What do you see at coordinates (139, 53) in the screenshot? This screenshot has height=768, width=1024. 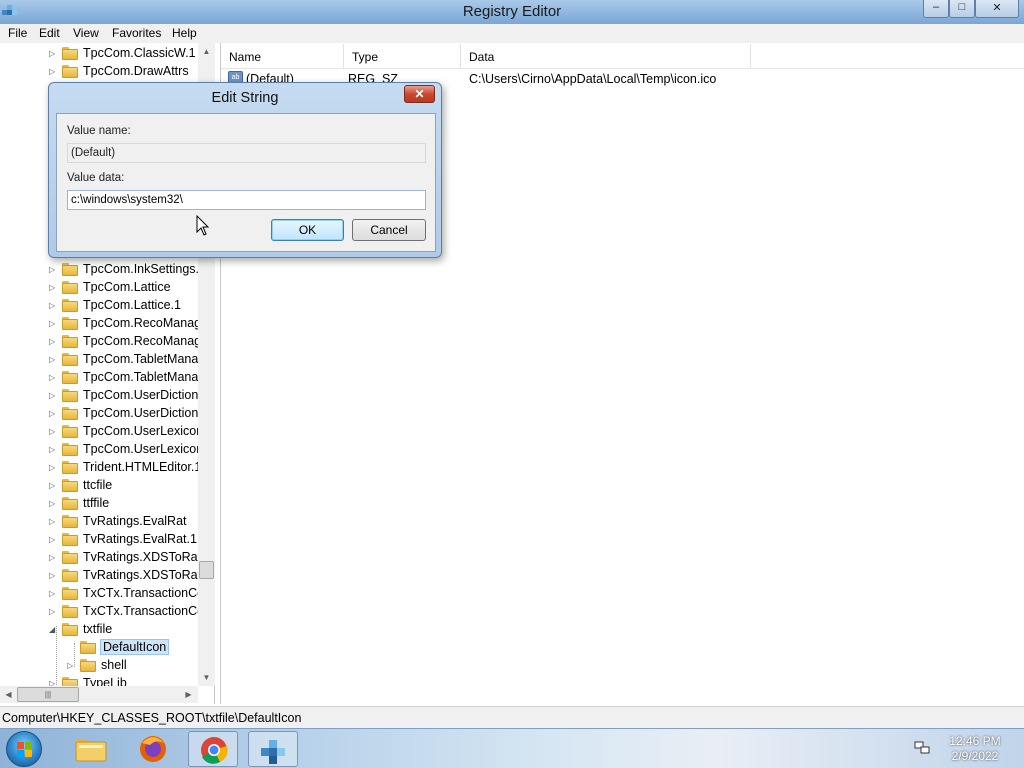 I see `tree-item-label: TpcCom.ClassicW.1` at bounding box center [139, 53].